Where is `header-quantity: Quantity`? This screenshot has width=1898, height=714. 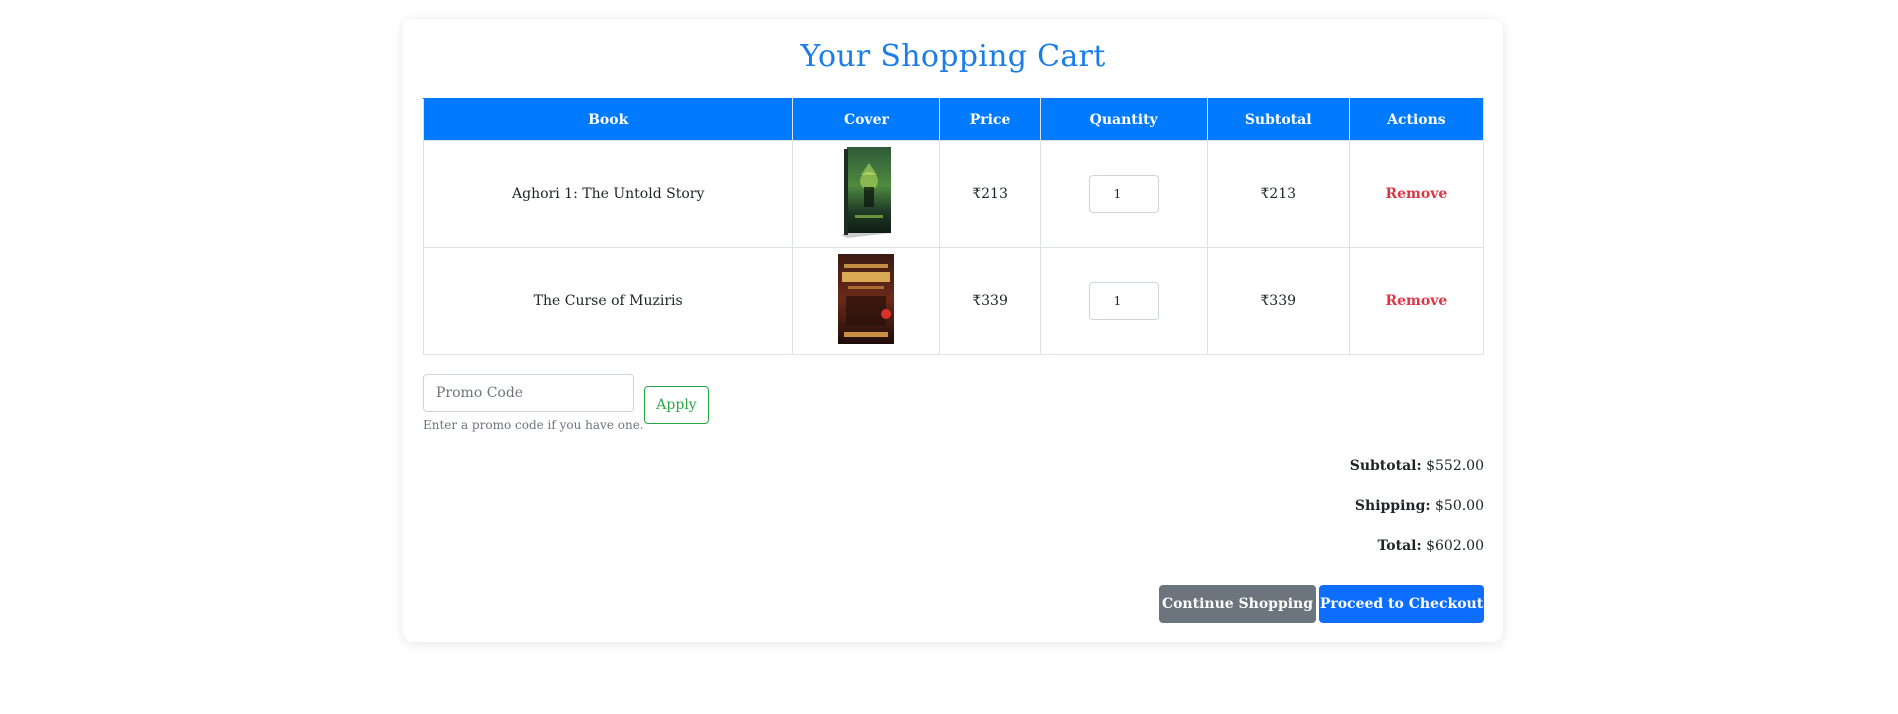
header-quantity: Quantity is located at coordinates (1123, 119).